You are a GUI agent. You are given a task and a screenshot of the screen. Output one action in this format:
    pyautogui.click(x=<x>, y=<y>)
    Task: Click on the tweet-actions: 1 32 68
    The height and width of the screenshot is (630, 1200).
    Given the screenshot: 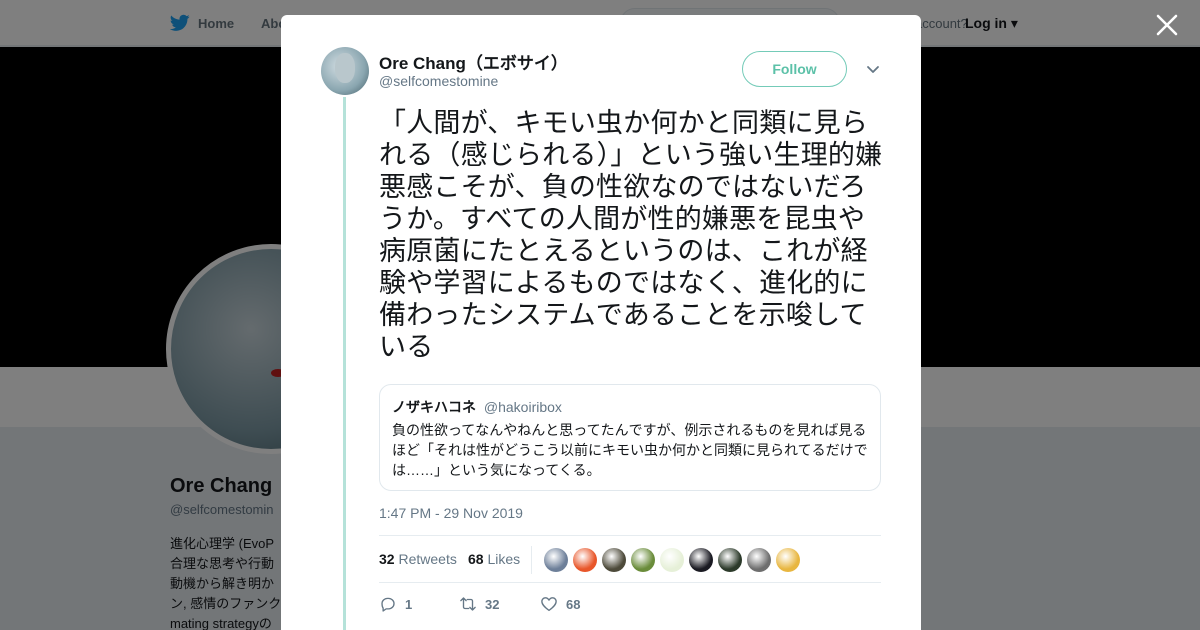 What is the action you would take?
    pyautogui.click(x=579, y=605)
    